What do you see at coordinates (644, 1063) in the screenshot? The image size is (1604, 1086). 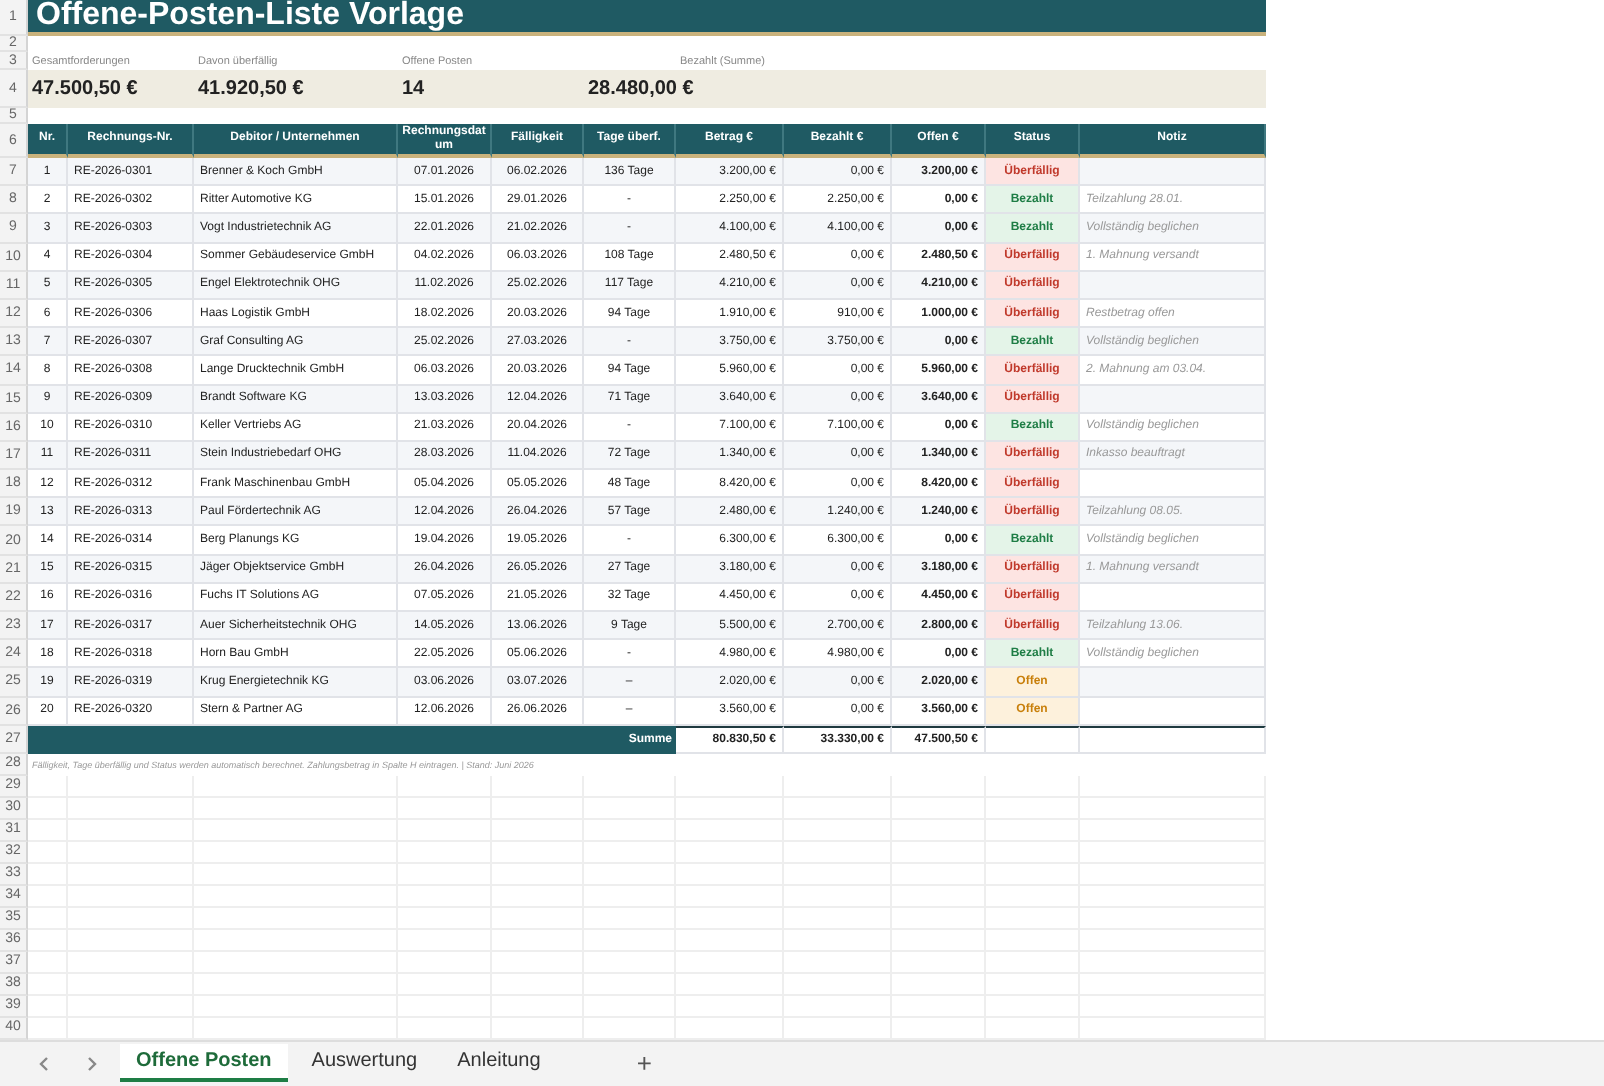 I see `add-sheet-button: +` at bounding box center [644, 1063].